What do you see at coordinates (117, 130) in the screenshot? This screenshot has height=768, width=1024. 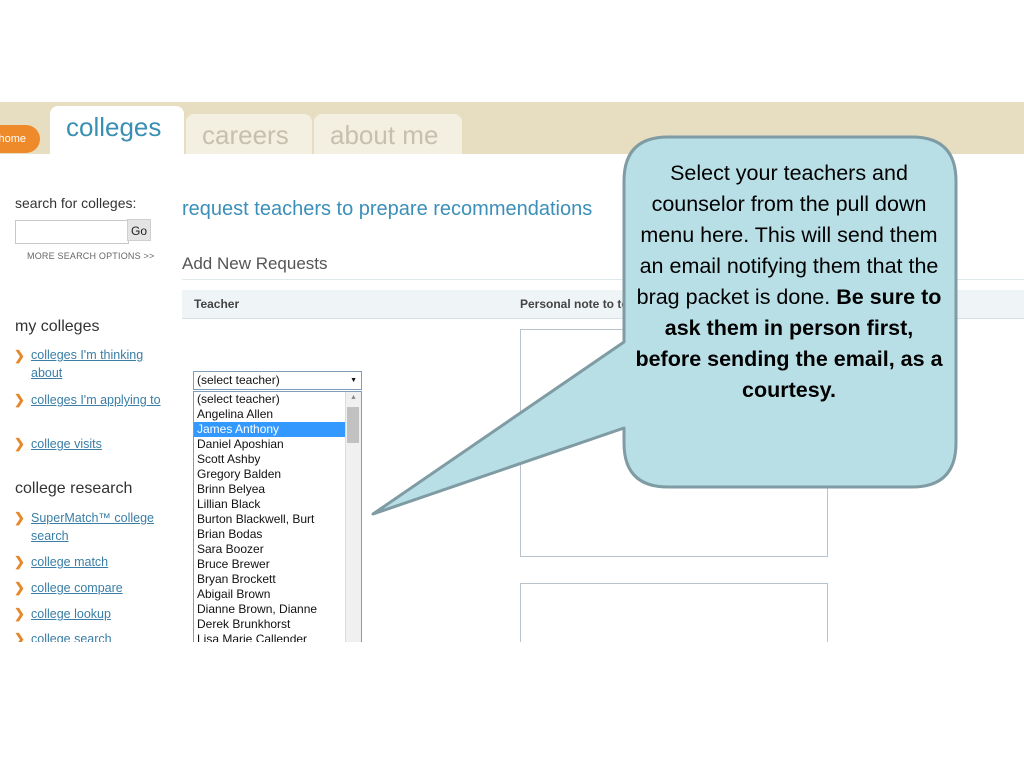 I see `tab-colleges: colleges` at bounding box center [117, 130].